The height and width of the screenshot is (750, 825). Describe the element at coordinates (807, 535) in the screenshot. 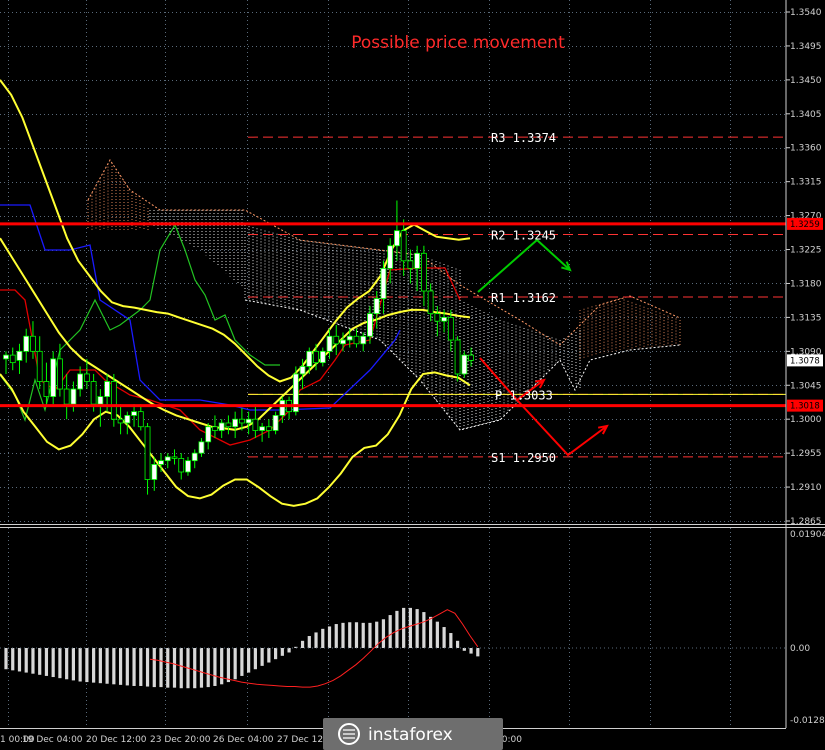

I see `macd-tick-label: 0.01904` at that location.